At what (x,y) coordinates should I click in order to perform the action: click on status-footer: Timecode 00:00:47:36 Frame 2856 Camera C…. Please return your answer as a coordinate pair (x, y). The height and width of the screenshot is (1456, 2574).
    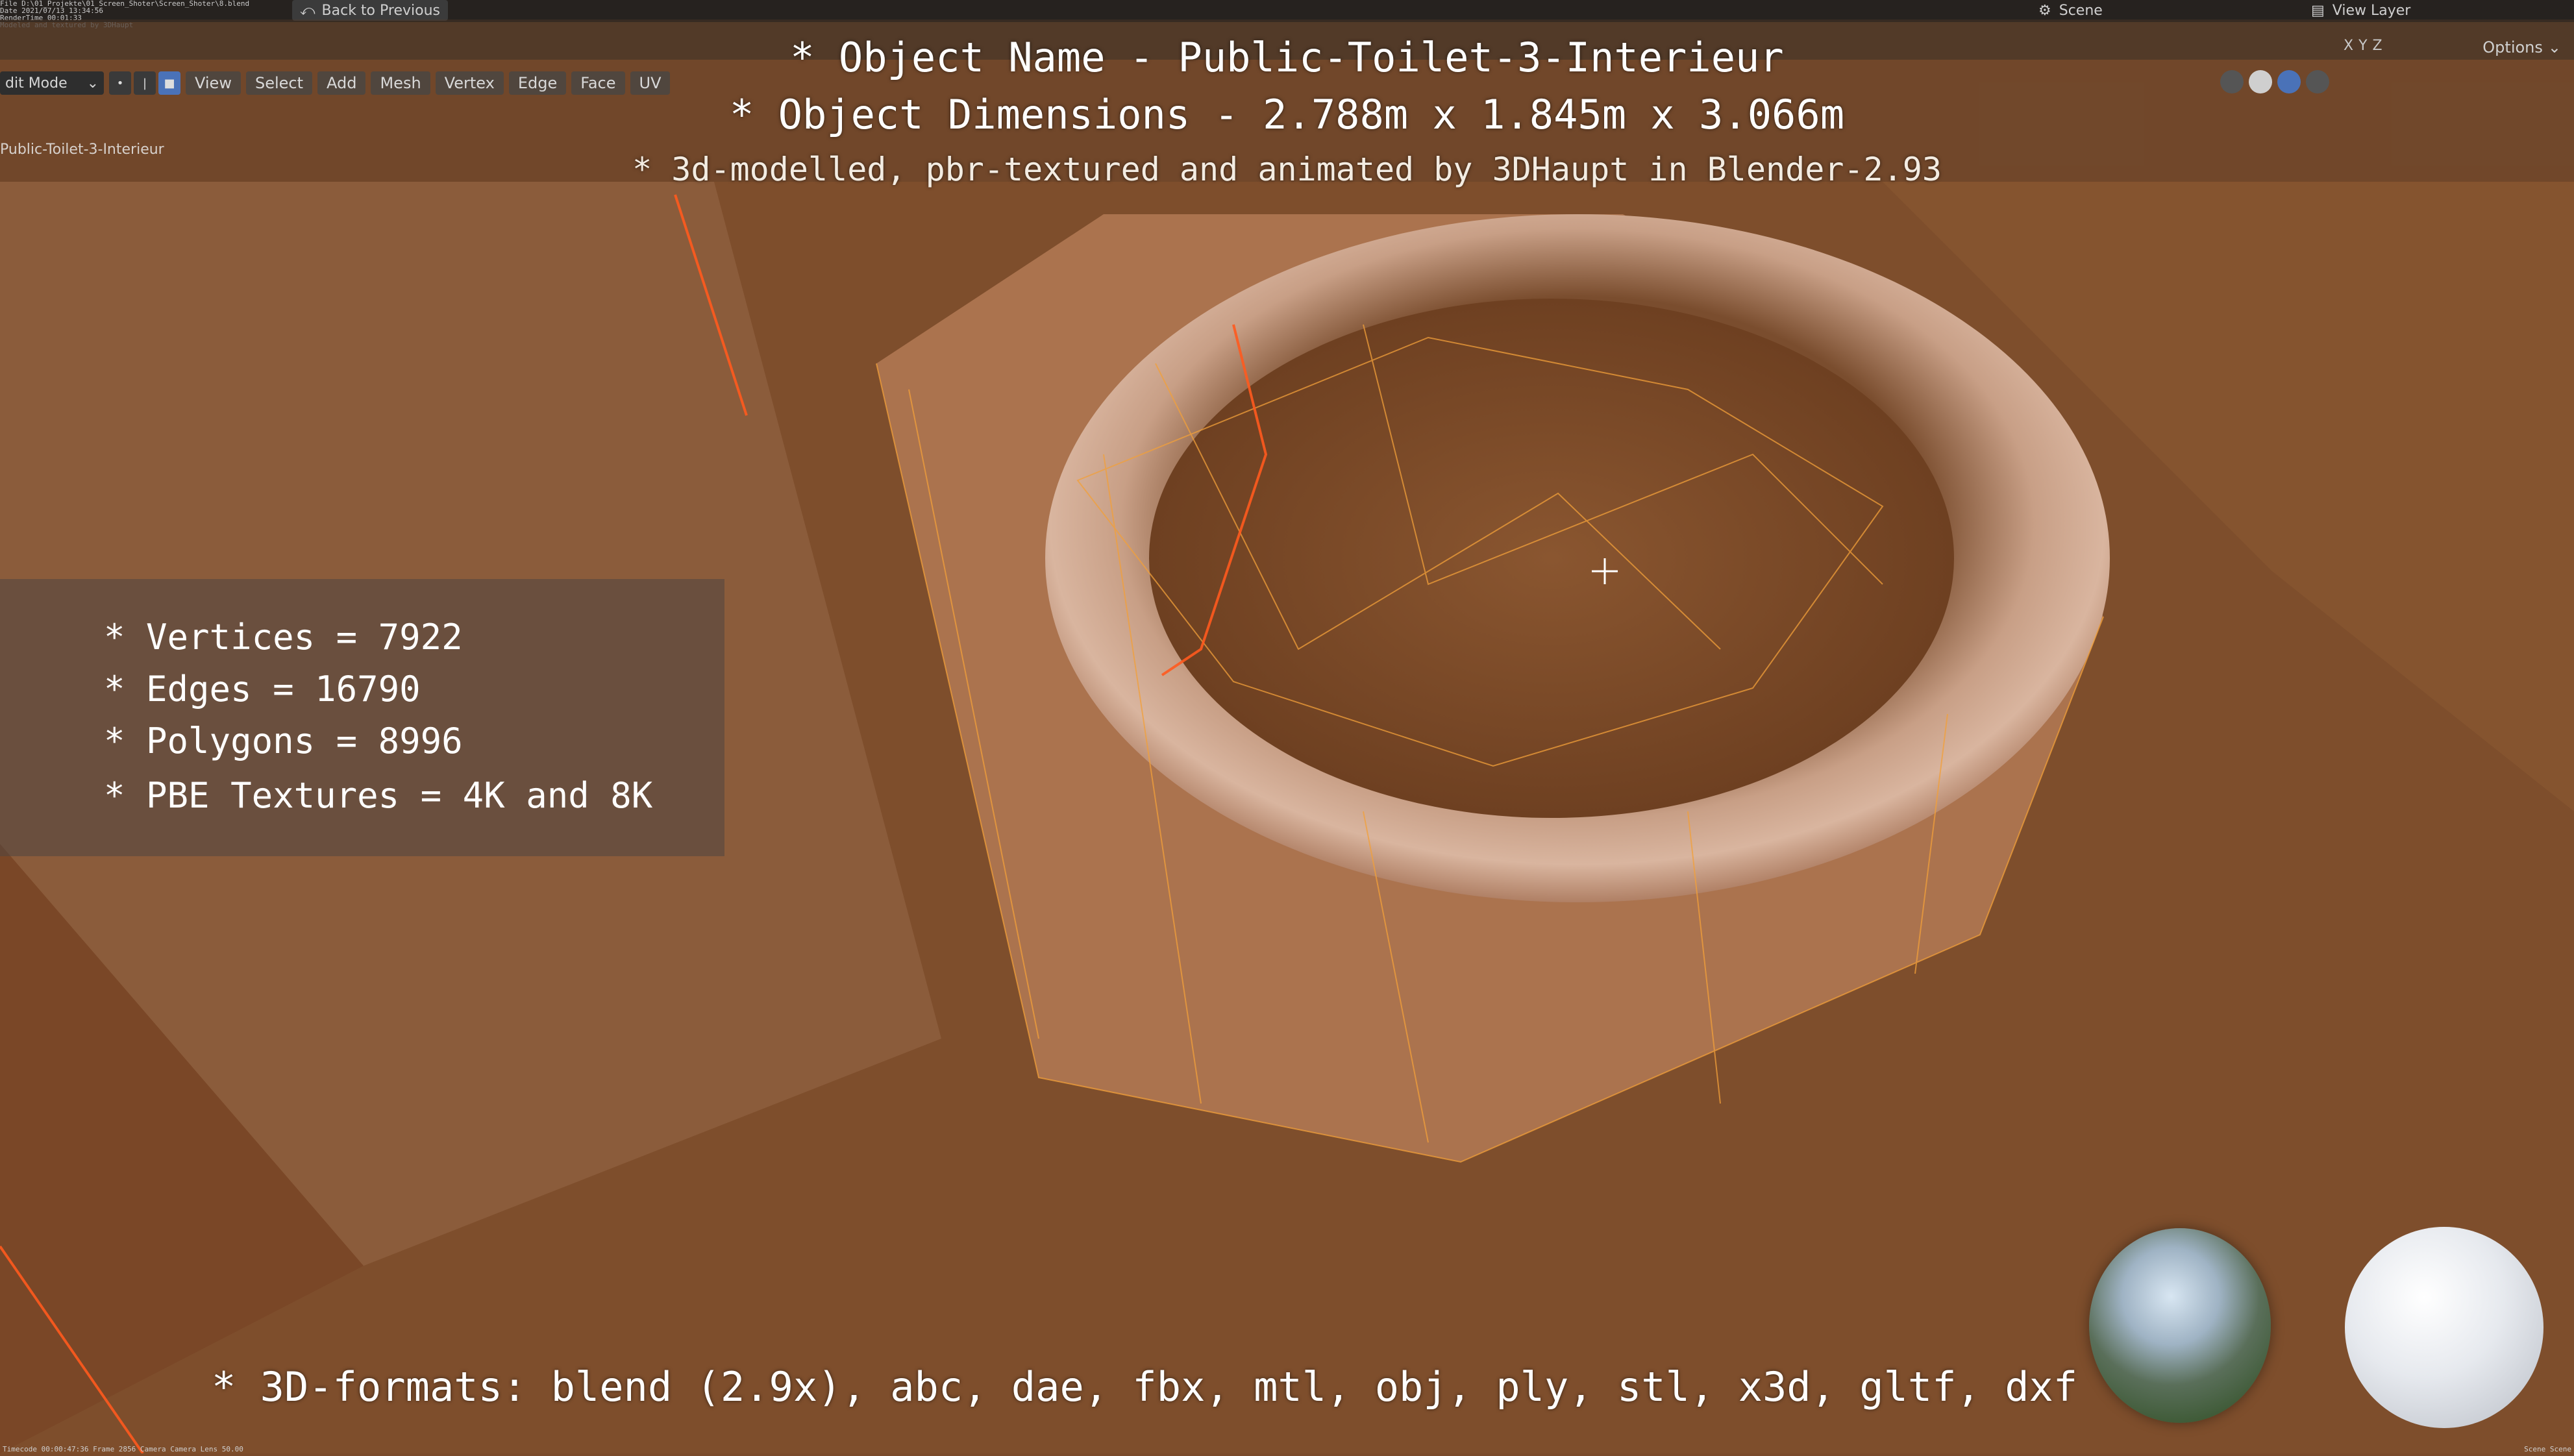
    Looking at the image, I should click on (1287, 1449).